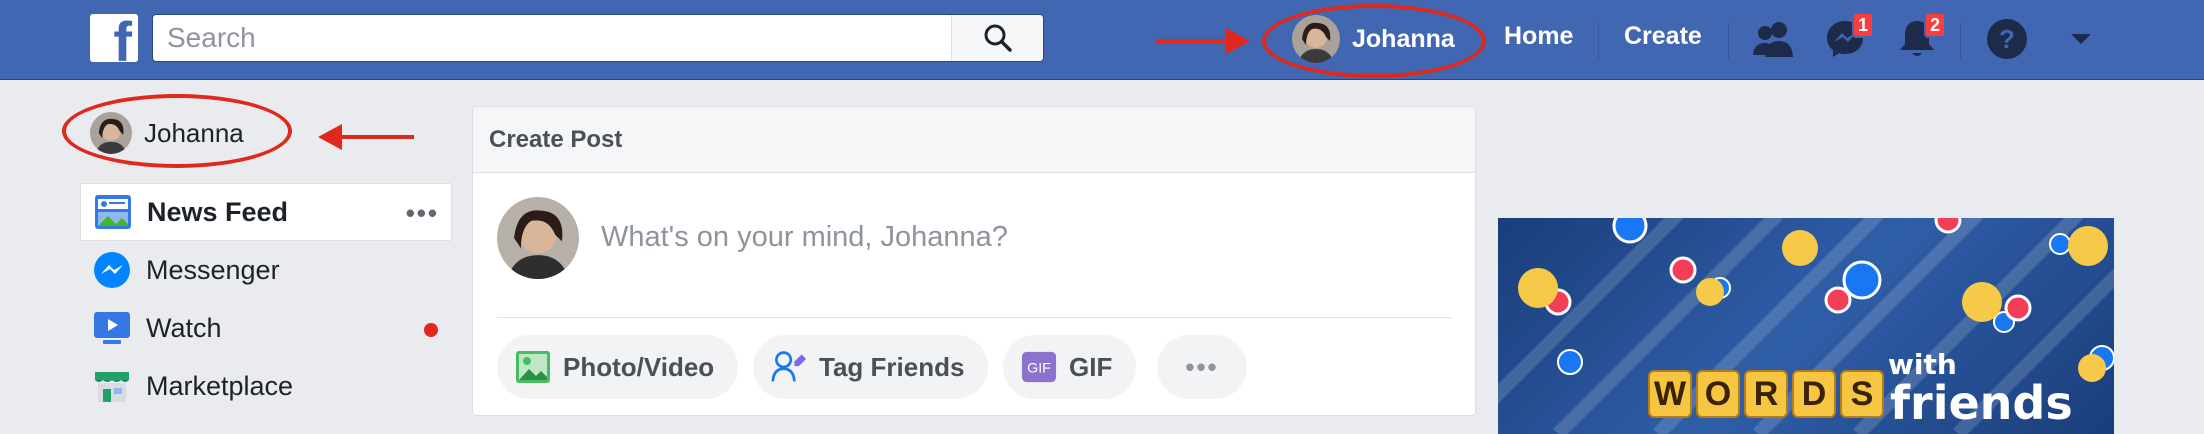 Image resolution: width=2204 pixels, height=434 pixels. Describe the element at coordinates (553, 38) in the screenshot. I see `search-input` at that location.